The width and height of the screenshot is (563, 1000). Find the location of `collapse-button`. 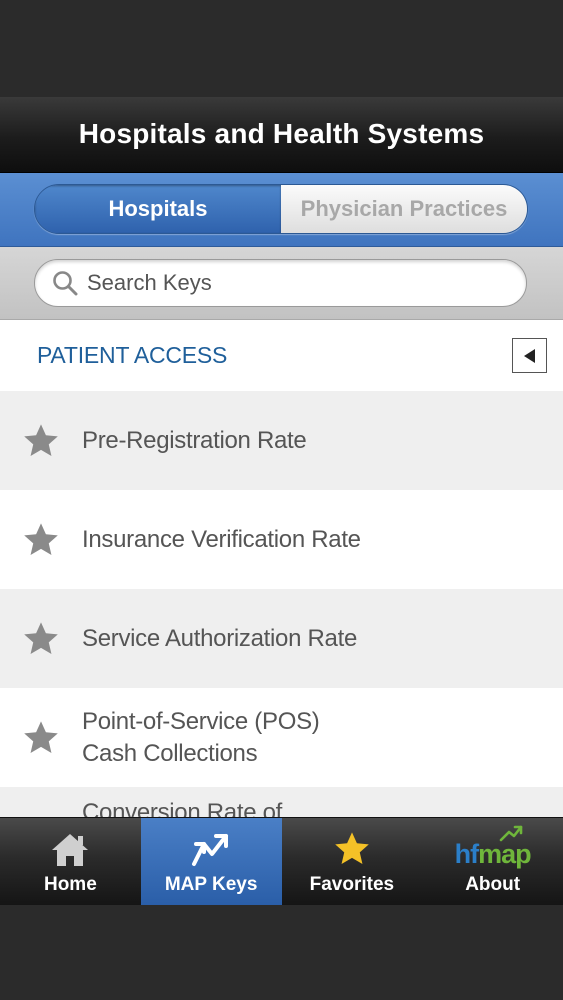

collapse-button is located at coordinates (529, 355).